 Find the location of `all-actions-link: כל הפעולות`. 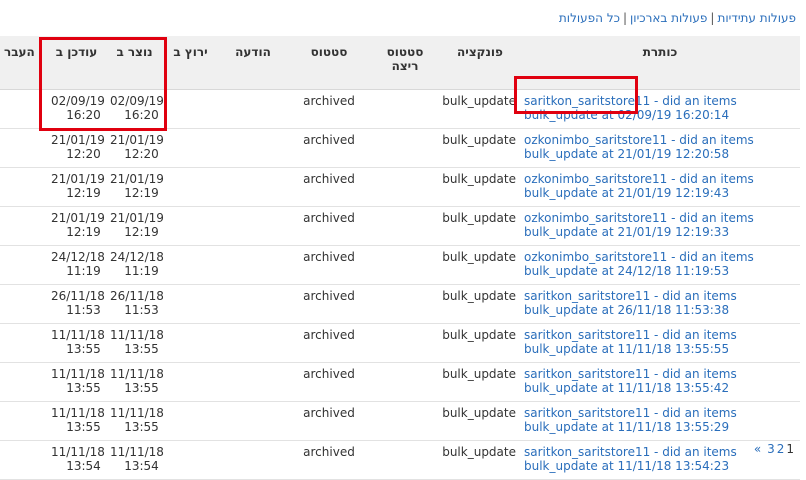

all-actions-link: כל הפעולות is located at coordinates (589, 18).